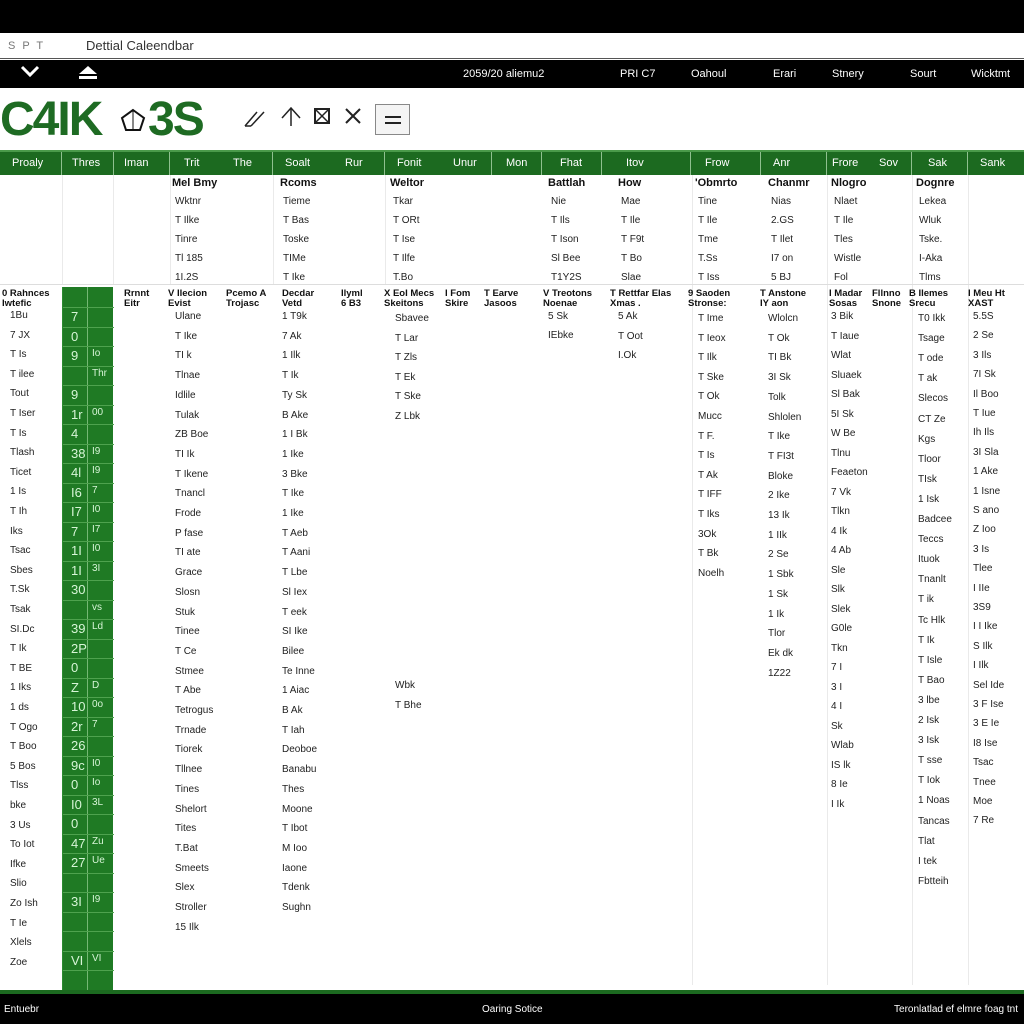 This screenshot has width=1024, height=1024. What do you see at coordinates (632, 239) in the screenshot?
I see `group-cell: T F9t` at bounding box center [632, 239].